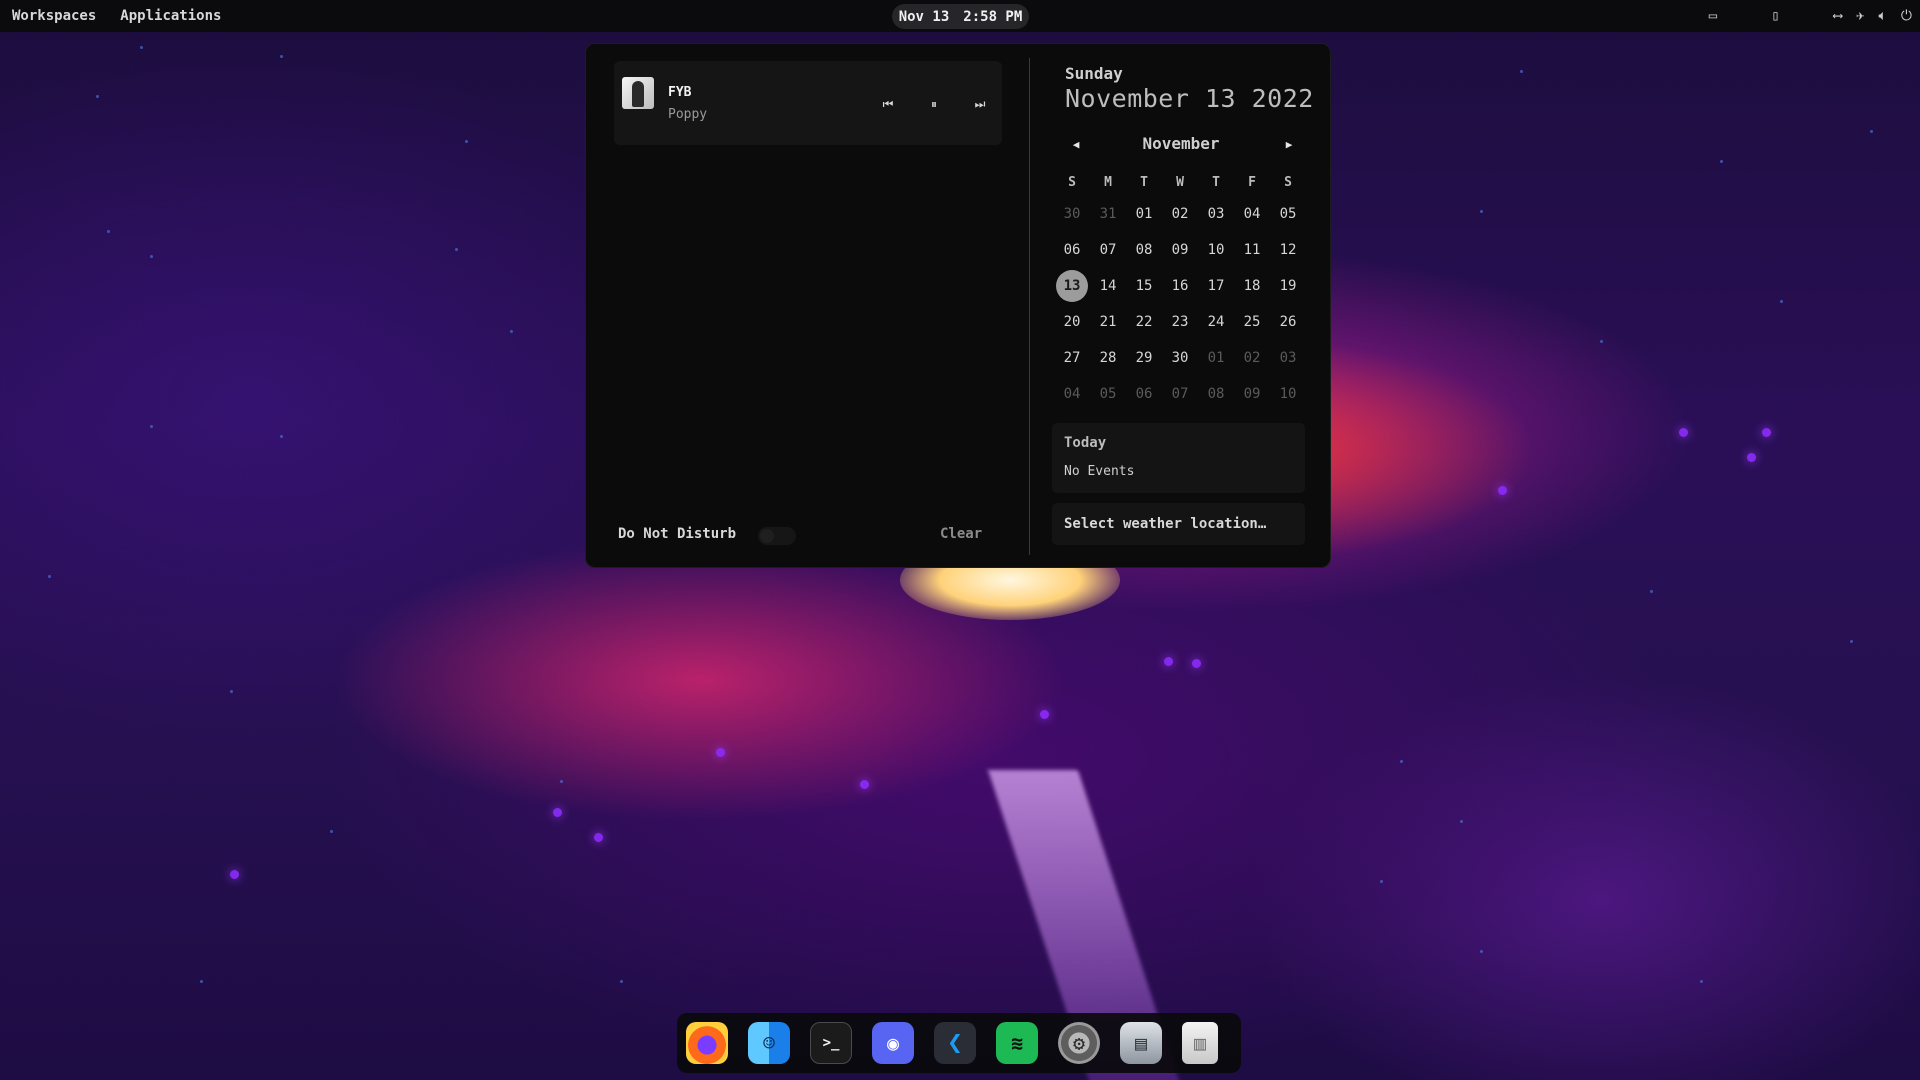 This screenshot has height=1080, width=1920. Describe the element at coordinates (1252, 322) in the screenshot. I see `calendar-day: 25` at that location.